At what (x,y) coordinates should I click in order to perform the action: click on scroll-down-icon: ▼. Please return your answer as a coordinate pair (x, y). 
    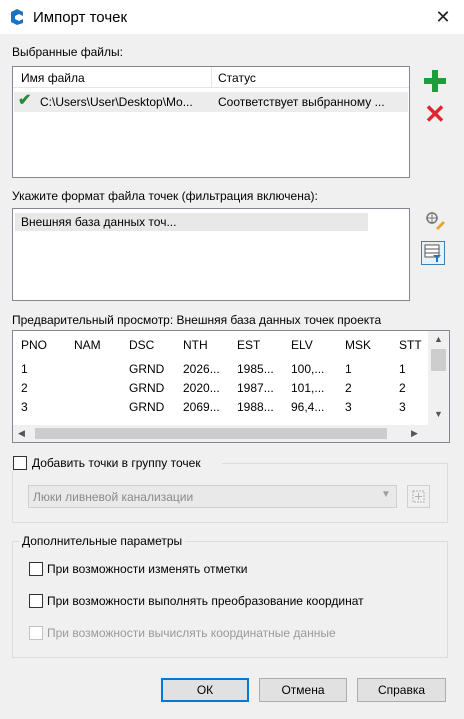
    Looking at the image, I should click on (438, 414).